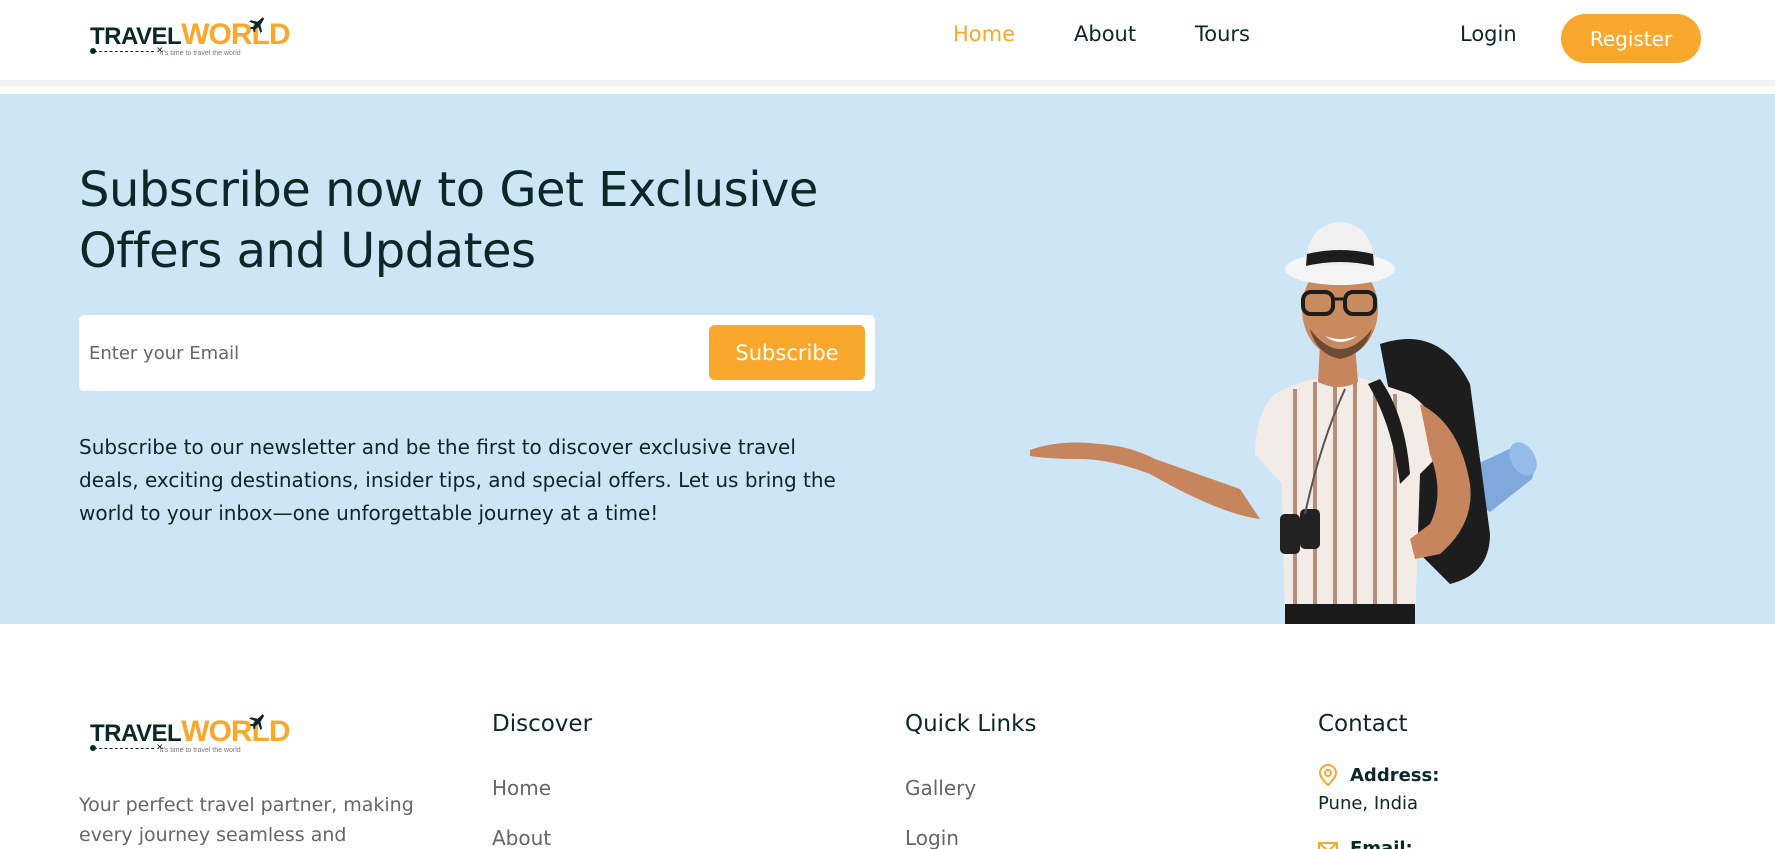 The width and height of the screenshot is (1775, 849). What do you see at coordinates (1631, 38) in the screenshot?
I see `register-button: Register` at bounding box center [1631, 38].